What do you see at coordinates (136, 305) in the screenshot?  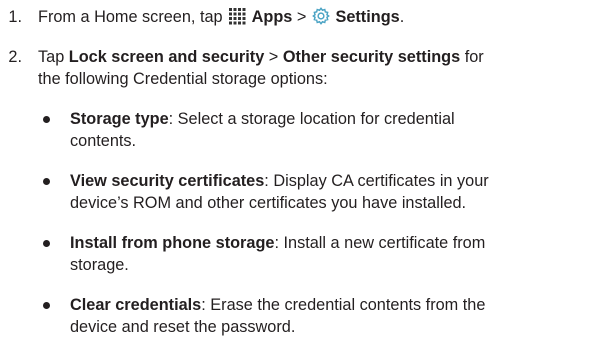 I see `bullet-title: Clear credentials` at bounding box center [136, 305].